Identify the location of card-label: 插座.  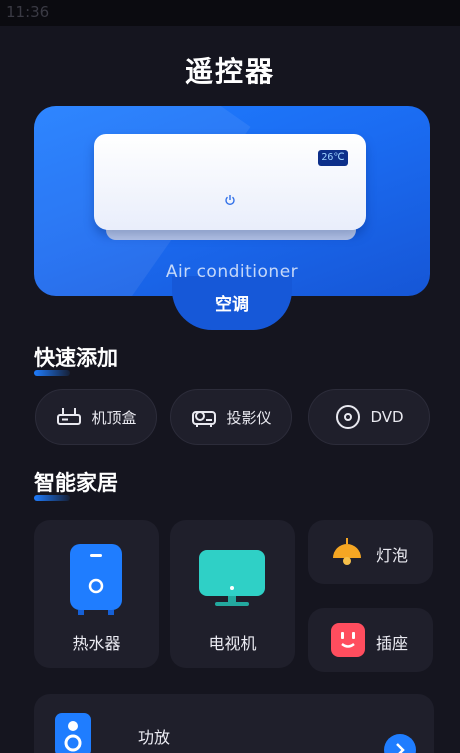
(392, 643).